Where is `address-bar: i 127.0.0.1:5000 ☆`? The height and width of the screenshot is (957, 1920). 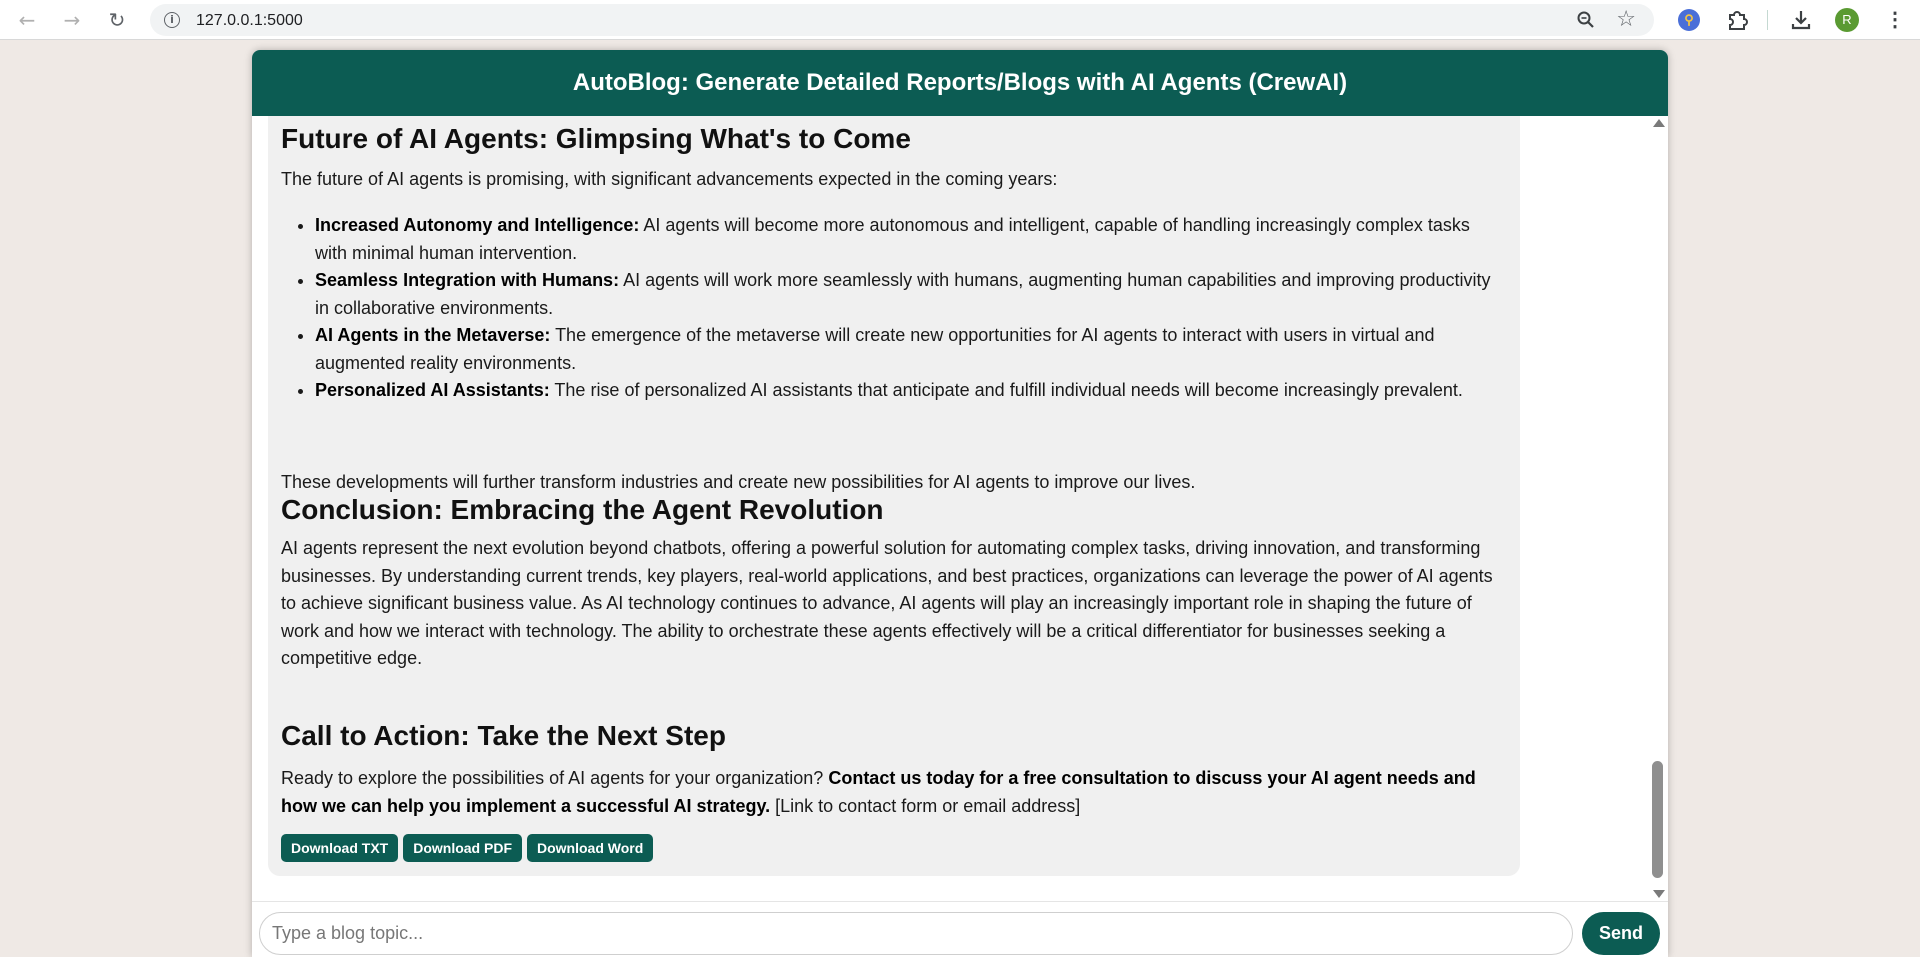 address-bar: i 127.0.0.1:5000 ☆ is located at coordinates (902, 20).